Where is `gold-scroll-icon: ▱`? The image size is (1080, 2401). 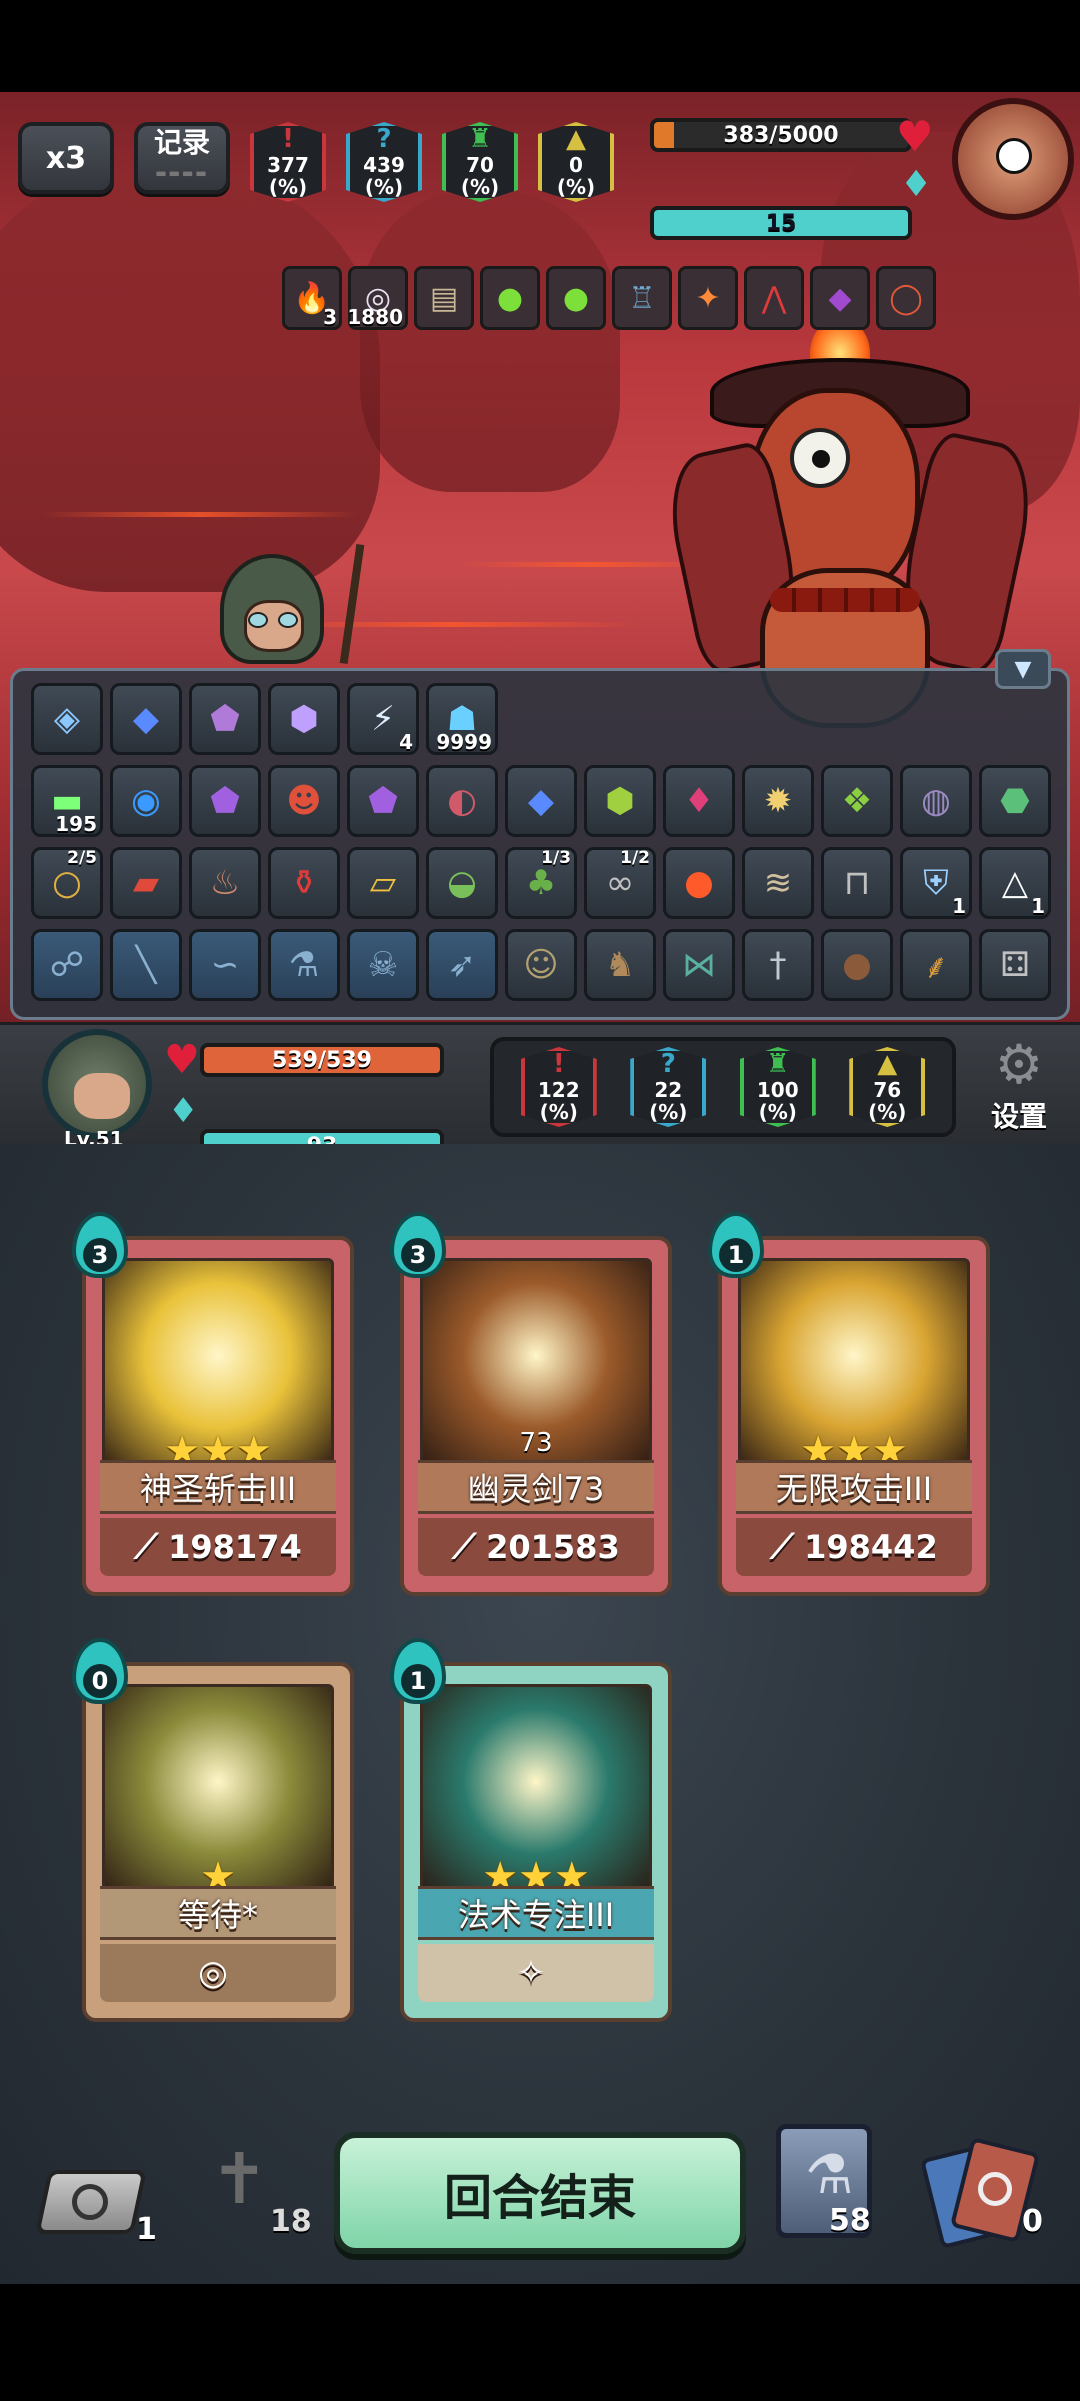 gold-scroll-icon: ▱ is located at coordinates (383, 883).